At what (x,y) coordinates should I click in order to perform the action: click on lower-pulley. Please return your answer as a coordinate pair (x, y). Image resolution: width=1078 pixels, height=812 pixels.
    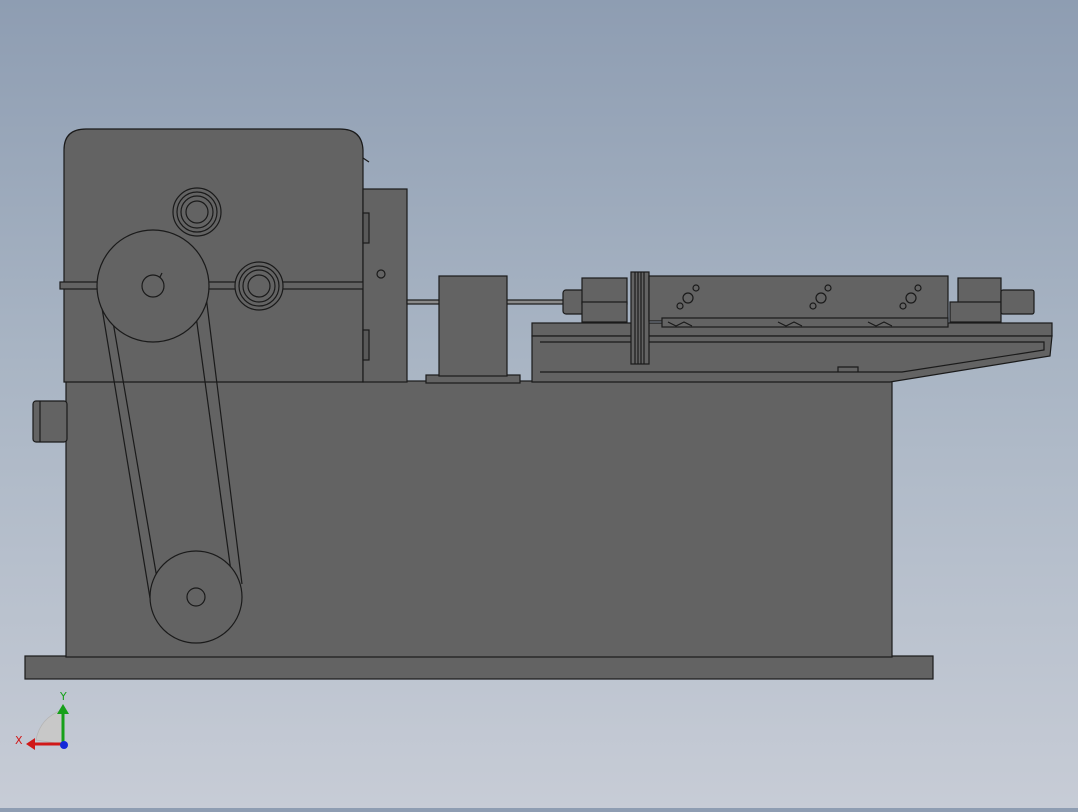
    Looking at the image, I should click on (196, 597).